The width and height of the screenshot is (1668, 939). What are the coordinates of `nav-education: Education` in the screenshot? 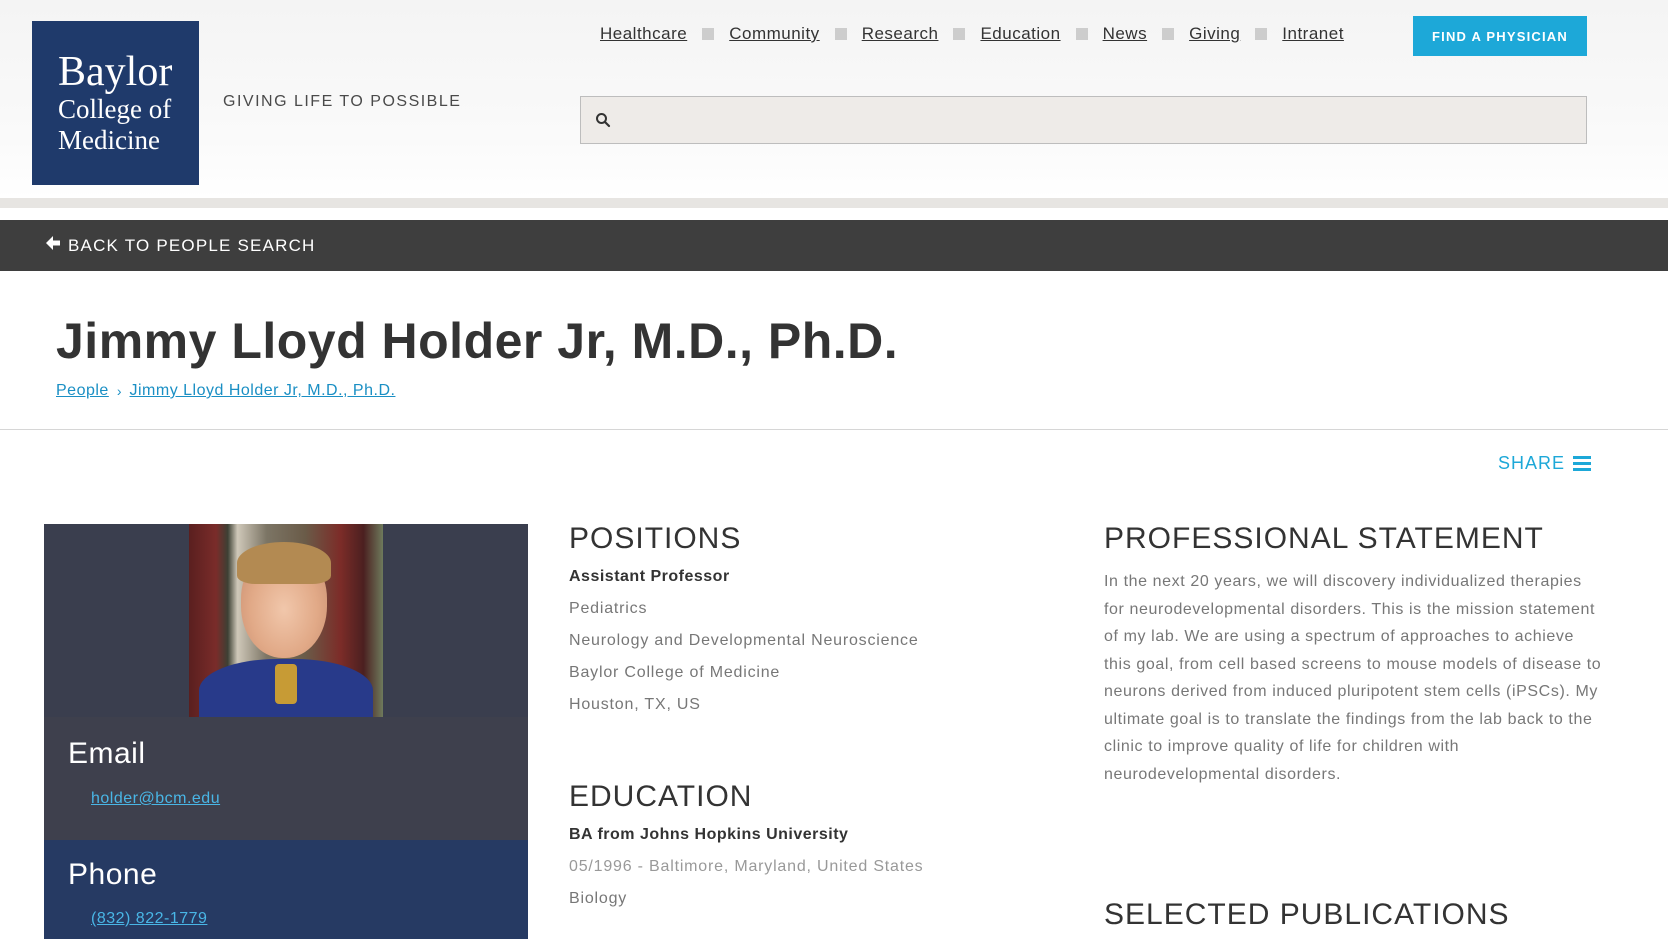 It's located at (1020, 34).